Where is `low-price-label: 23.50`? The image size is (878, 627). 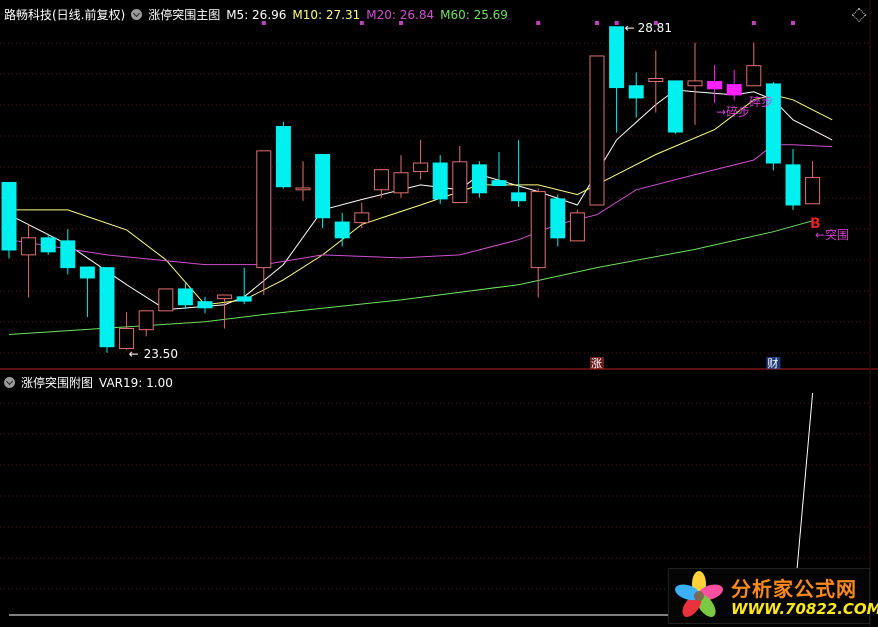
low-price-label: 23.50 is located at coordinates (161, 354).